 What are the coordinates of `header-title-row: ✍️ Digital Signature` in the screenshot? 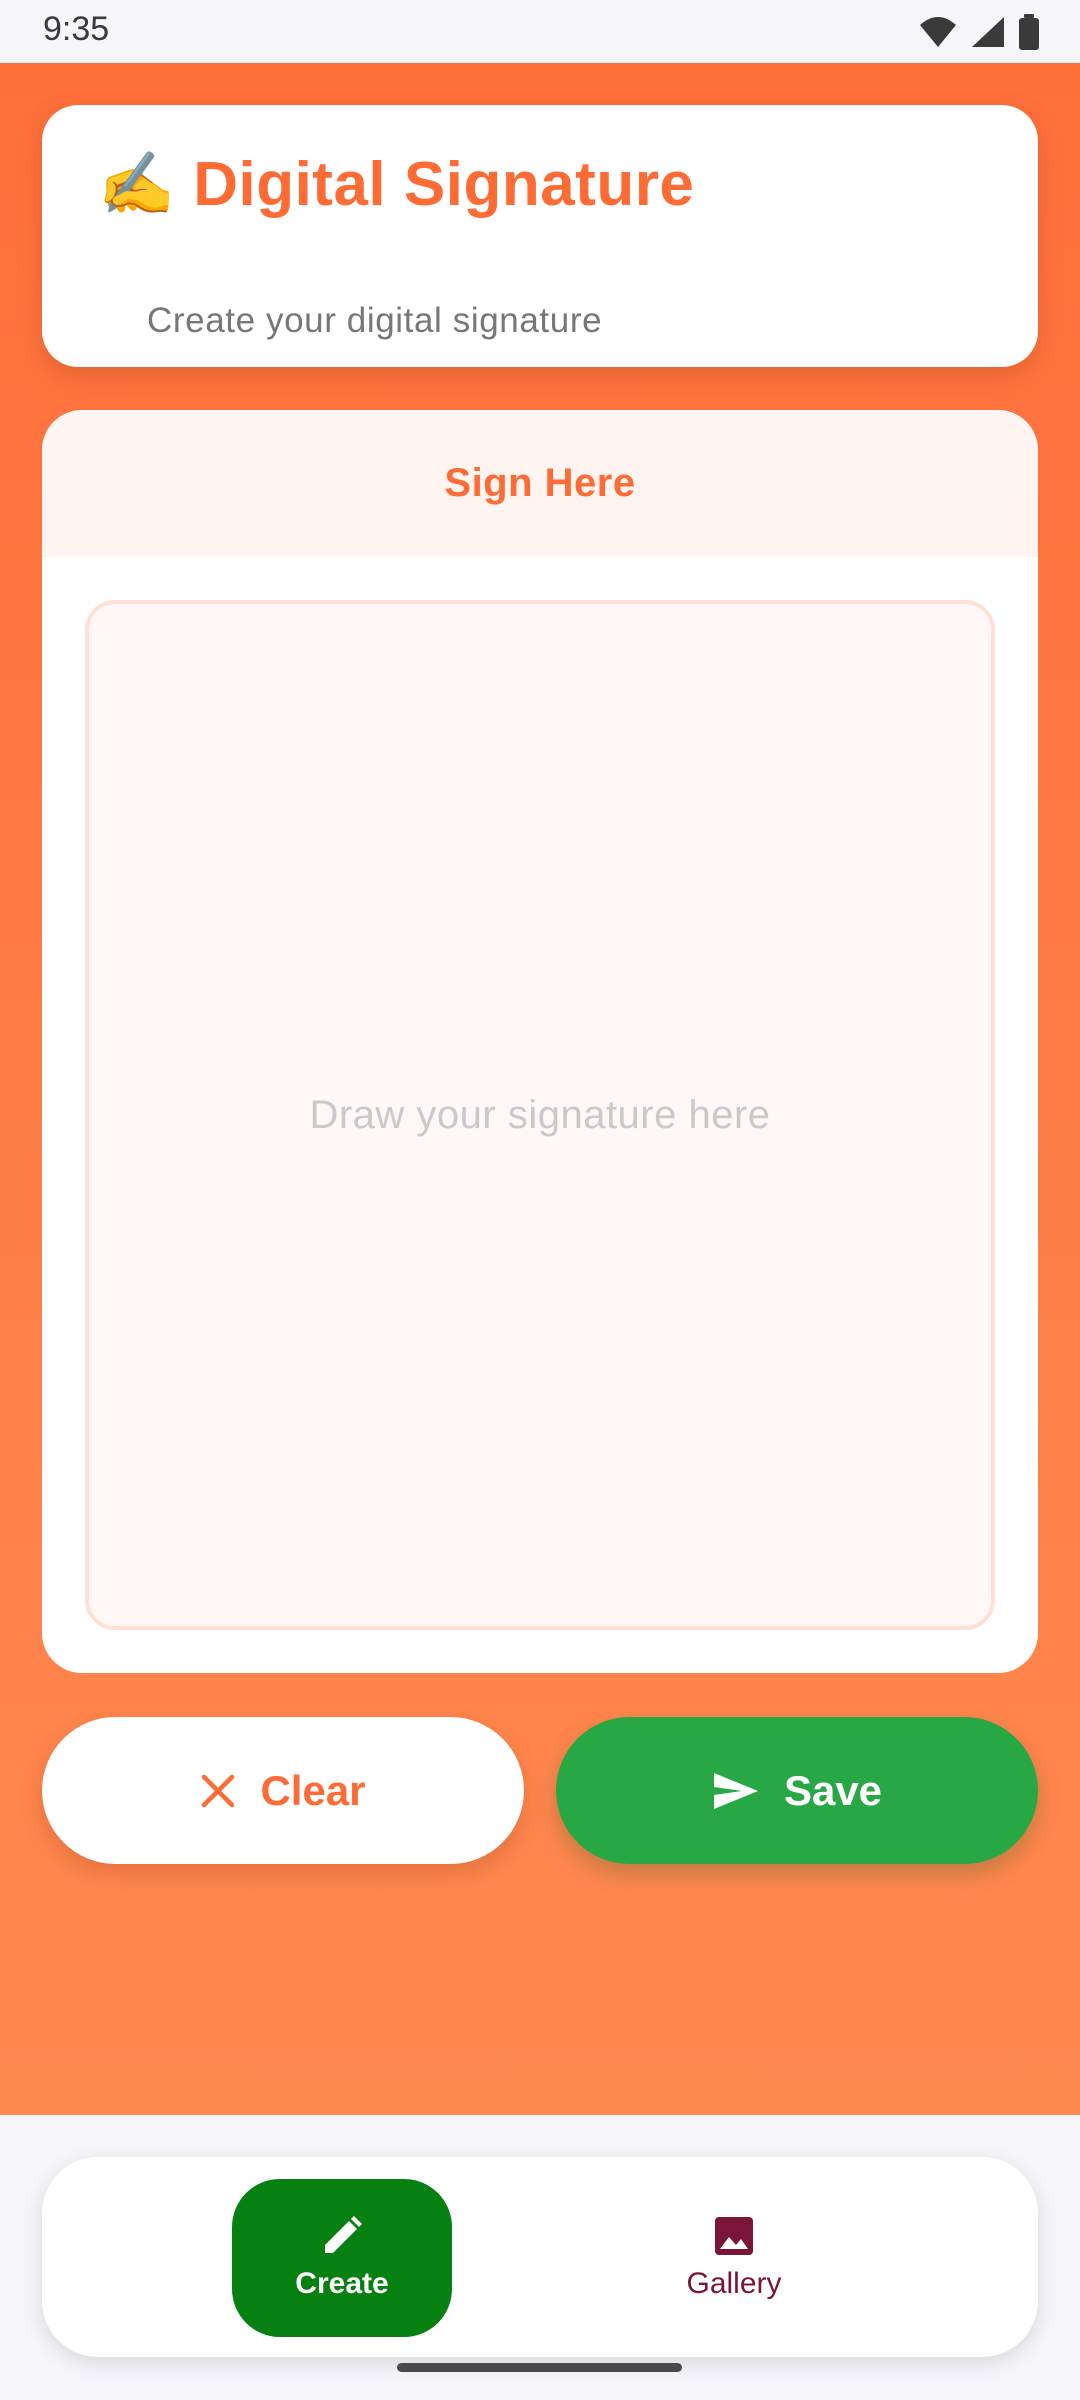 It's located at (396, 184).